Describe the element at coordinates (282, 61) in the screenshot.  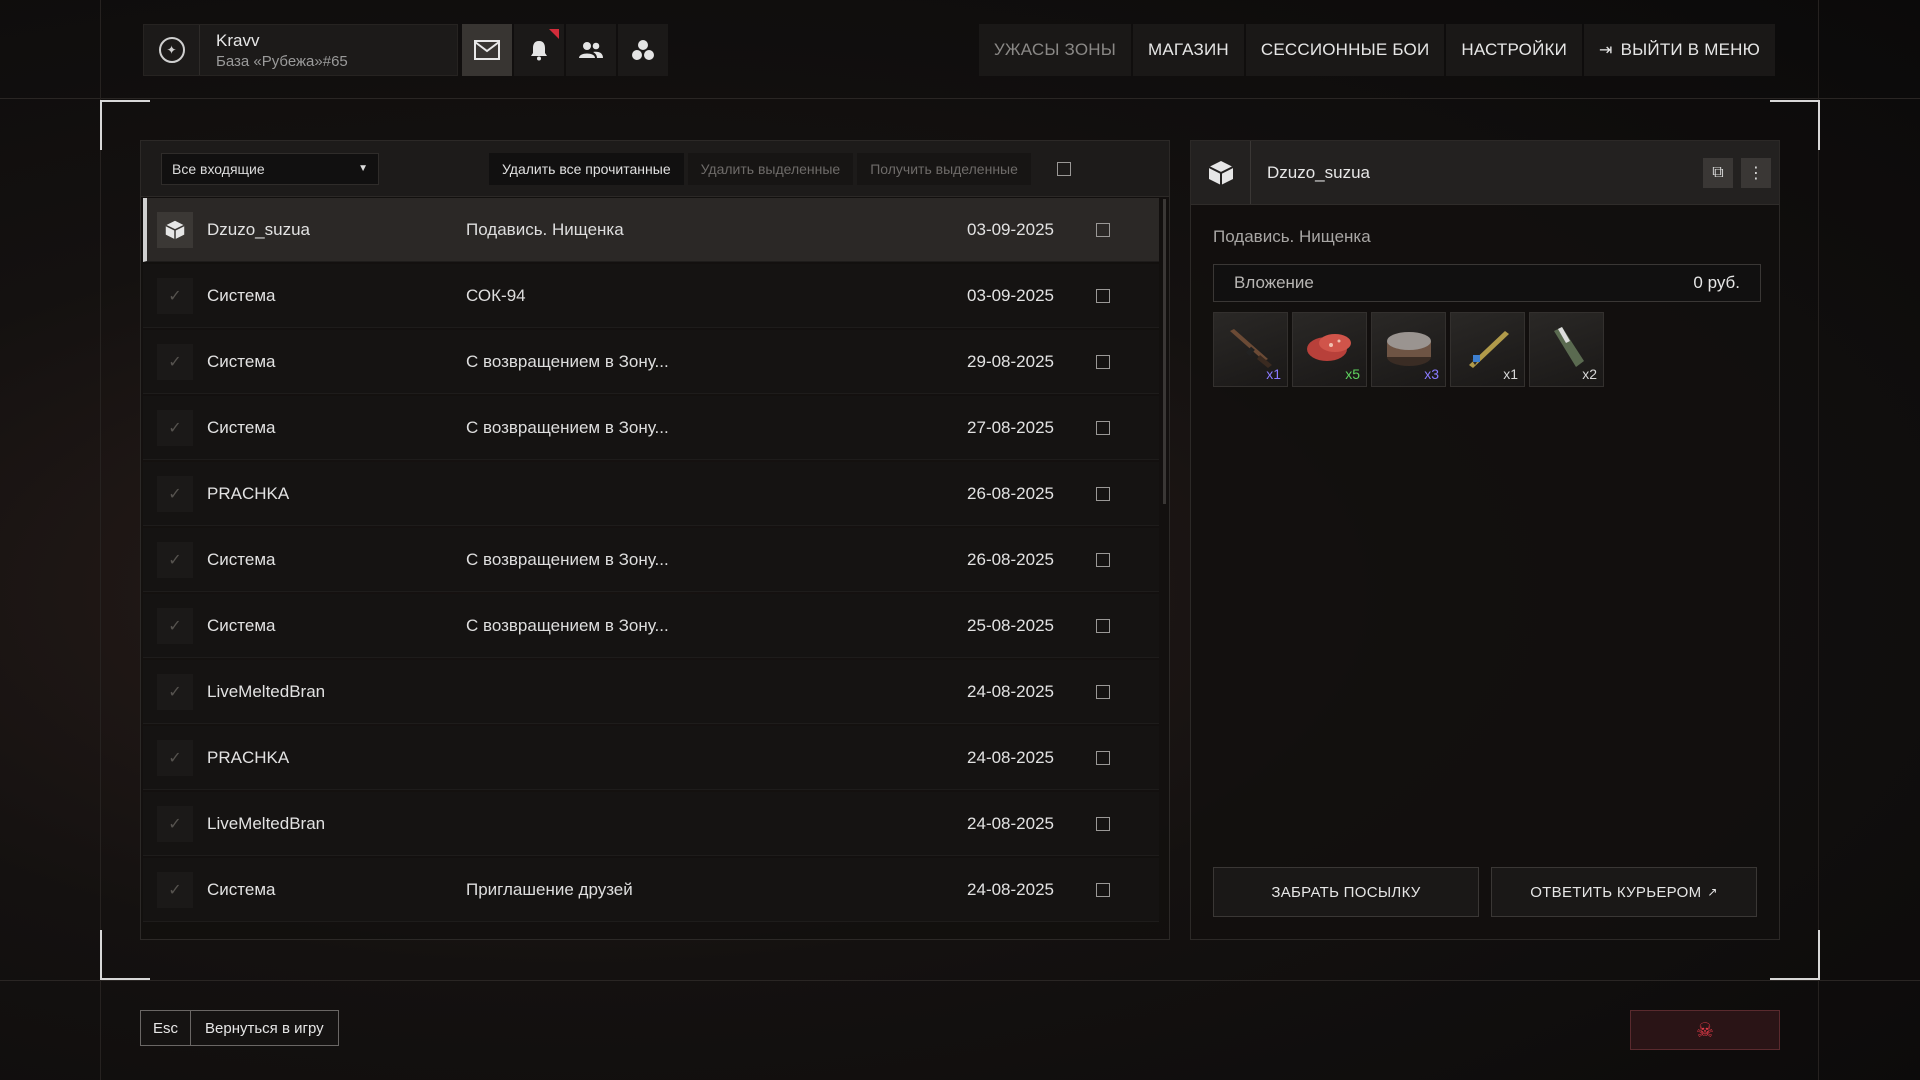
I see `player-base: База «Рубежа»#65` at that location.